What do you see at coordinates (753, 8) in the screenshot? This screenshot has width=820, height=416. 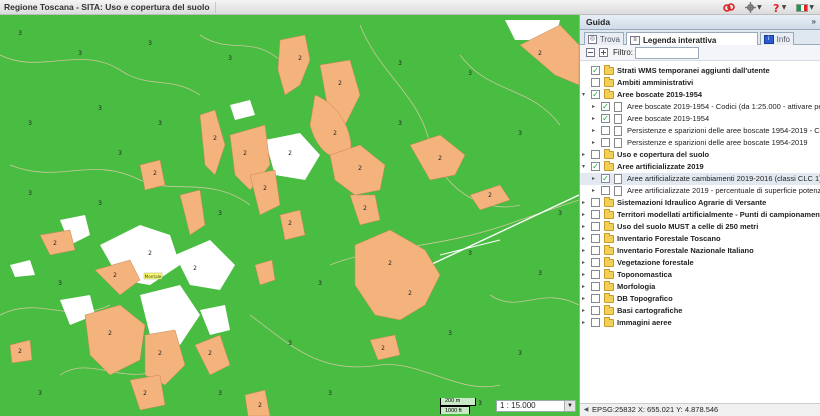 I see `settings-button: ▼` at bounding box center [753, 8].